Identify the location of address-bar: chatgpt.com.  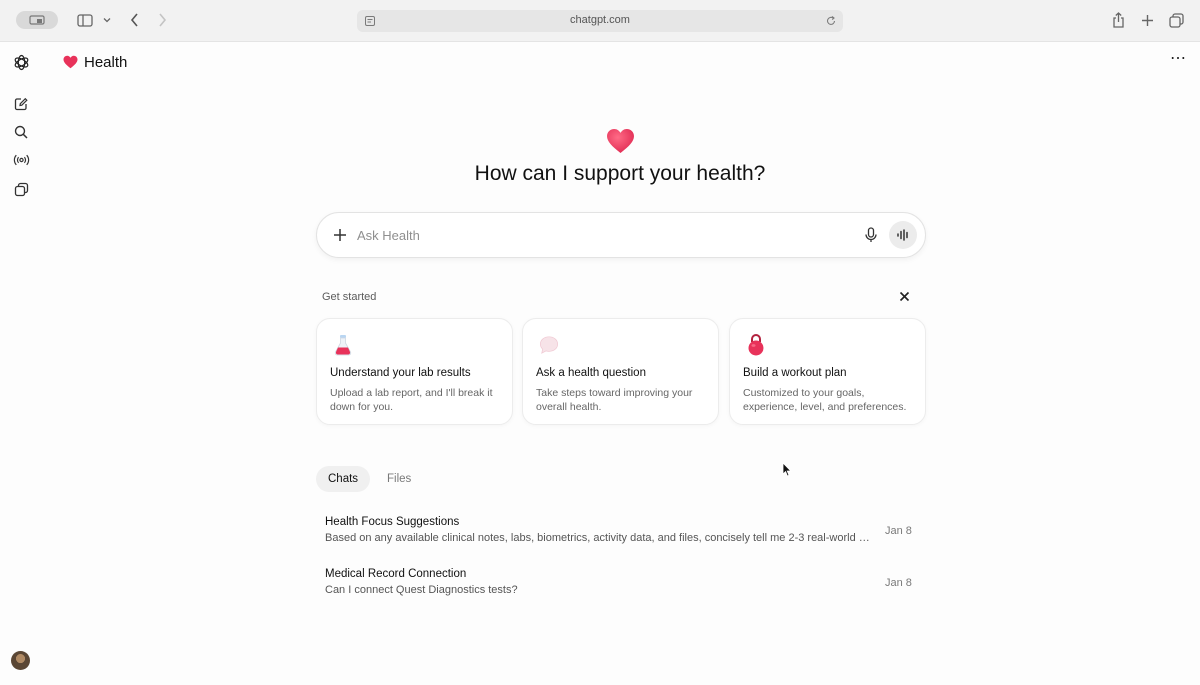
(600, 21).